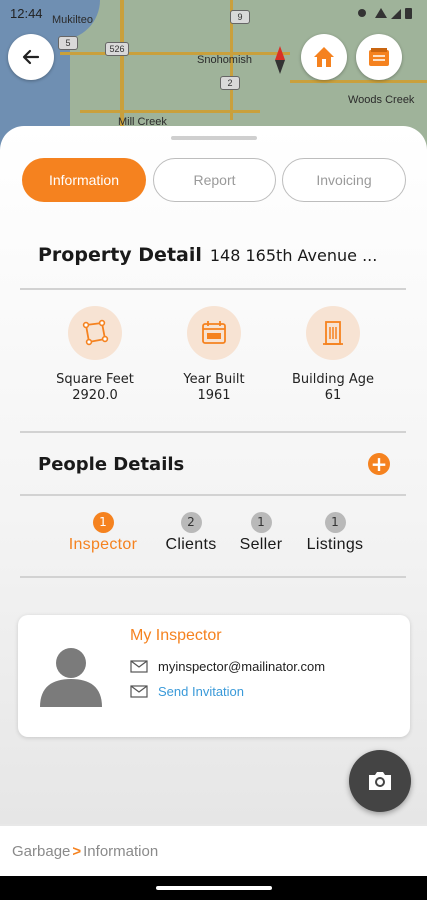  I want to click on status-icons, so click(386, 14).